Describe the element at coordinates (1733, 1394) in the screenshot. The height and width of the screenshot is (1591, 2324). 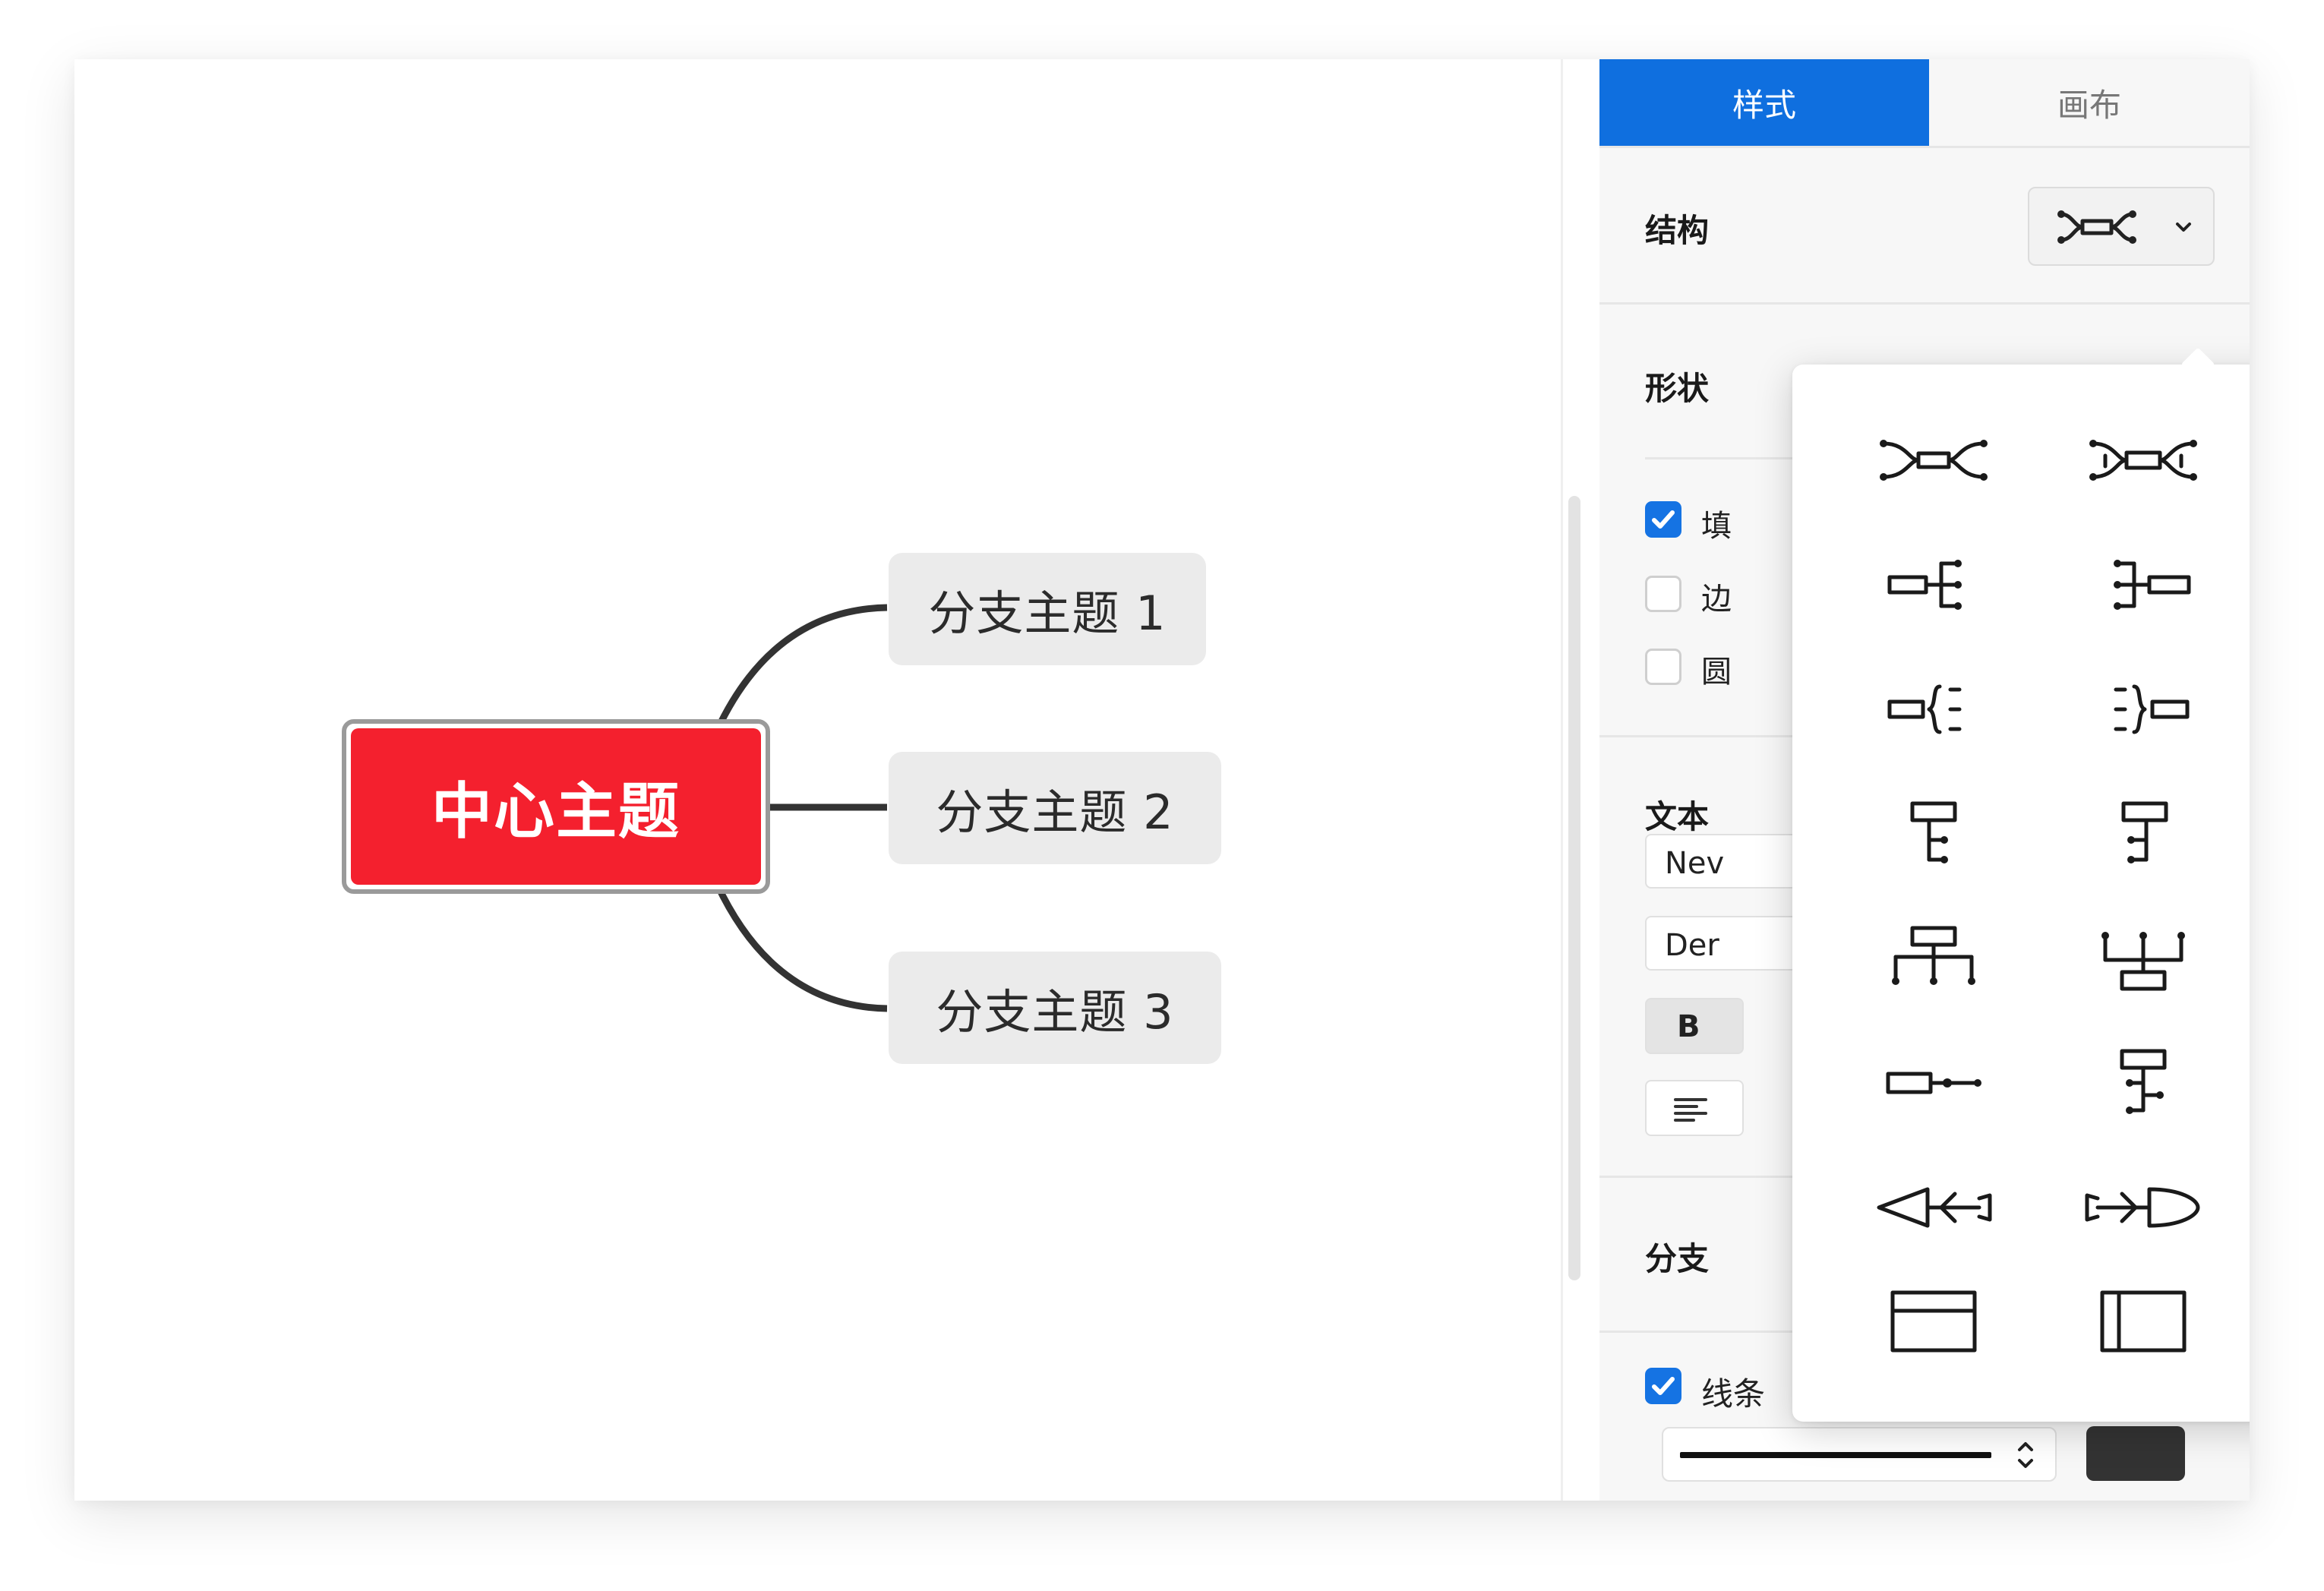
I see `line-label: 线条` at that location.